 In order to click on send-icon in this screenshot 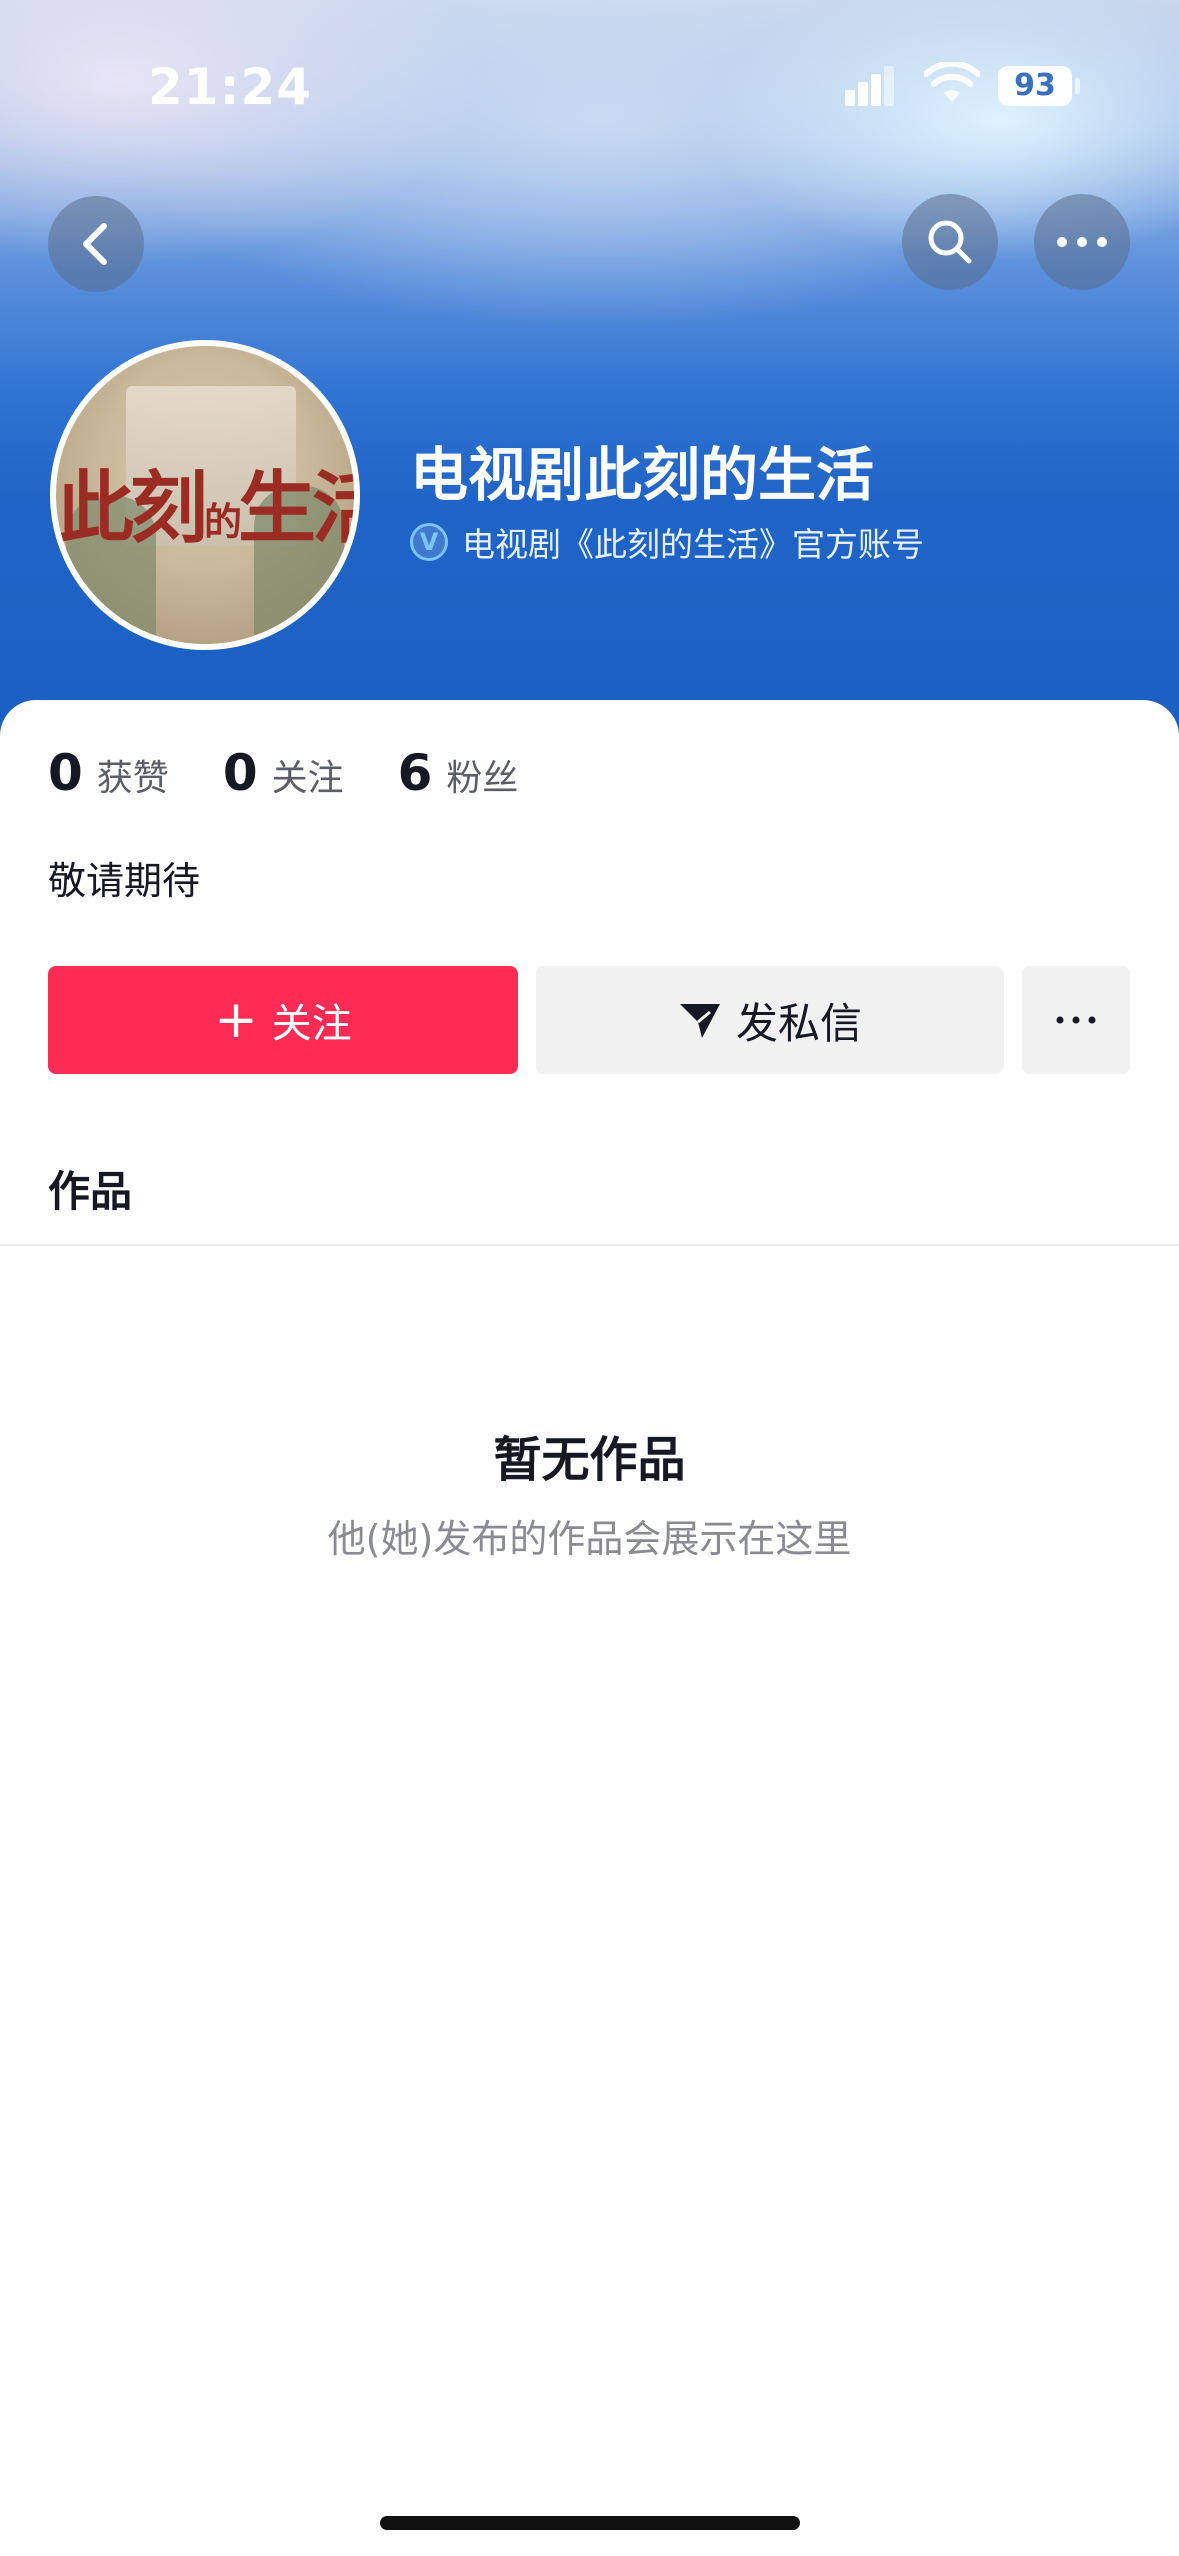, I will do `click(699, 1021)`.